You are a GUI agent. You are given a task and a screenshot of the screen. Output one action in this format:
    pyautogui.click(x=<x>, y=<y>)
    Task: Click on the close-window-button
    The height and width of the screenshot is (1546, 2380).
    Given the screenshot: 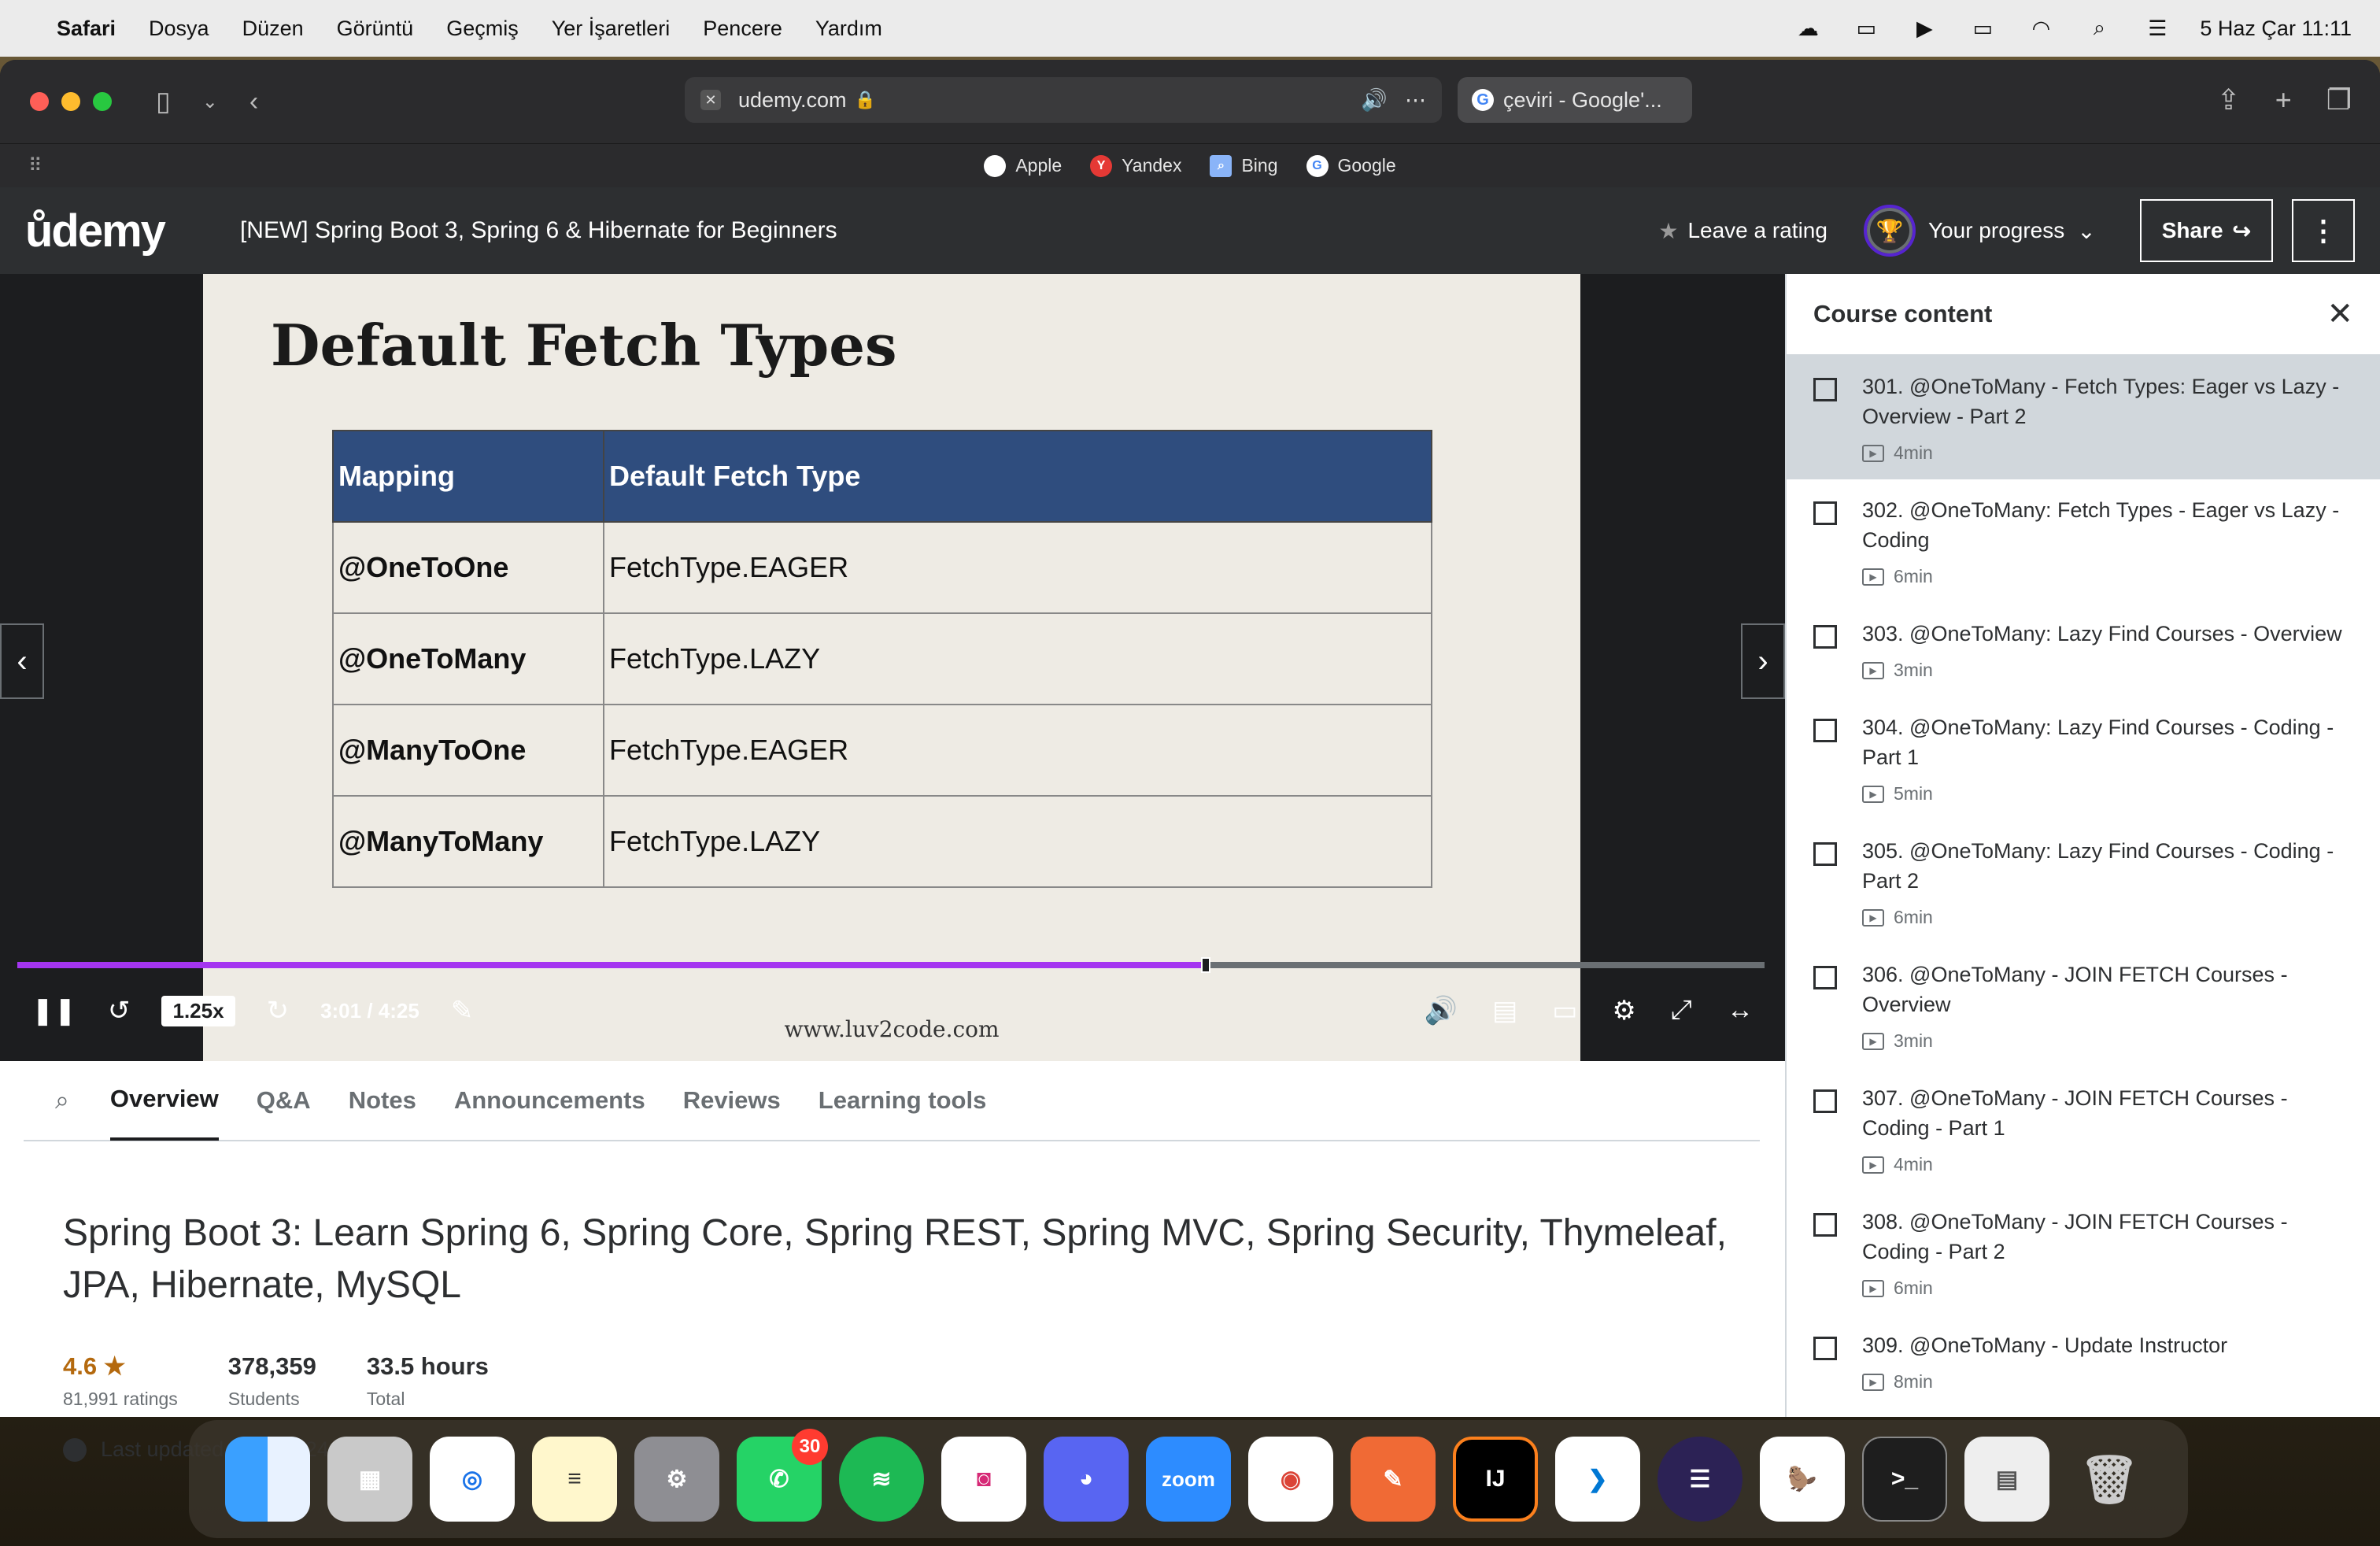 What is the action you would take?
    pyautogui.click(x=39, y=101)
    